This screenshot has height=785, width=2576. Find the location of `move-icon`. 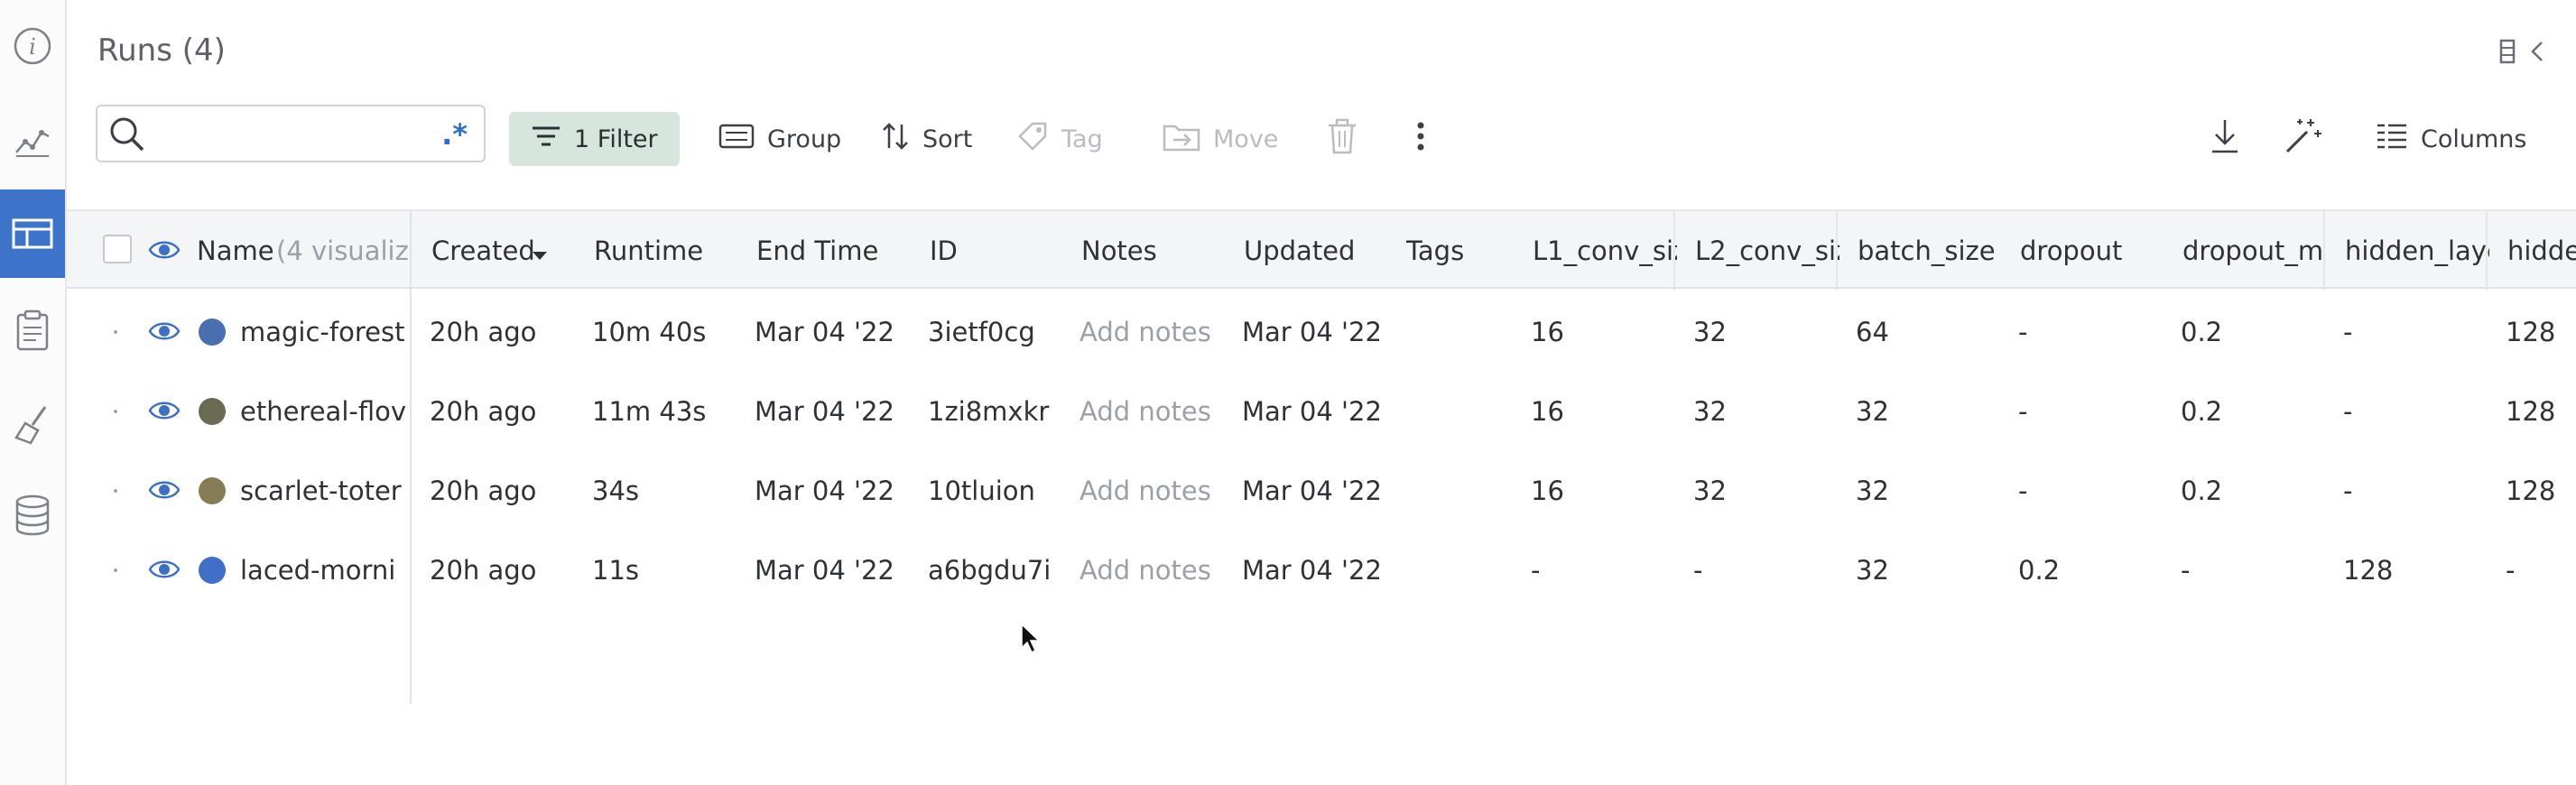

move-icon is located at coordinates (1182, 139).